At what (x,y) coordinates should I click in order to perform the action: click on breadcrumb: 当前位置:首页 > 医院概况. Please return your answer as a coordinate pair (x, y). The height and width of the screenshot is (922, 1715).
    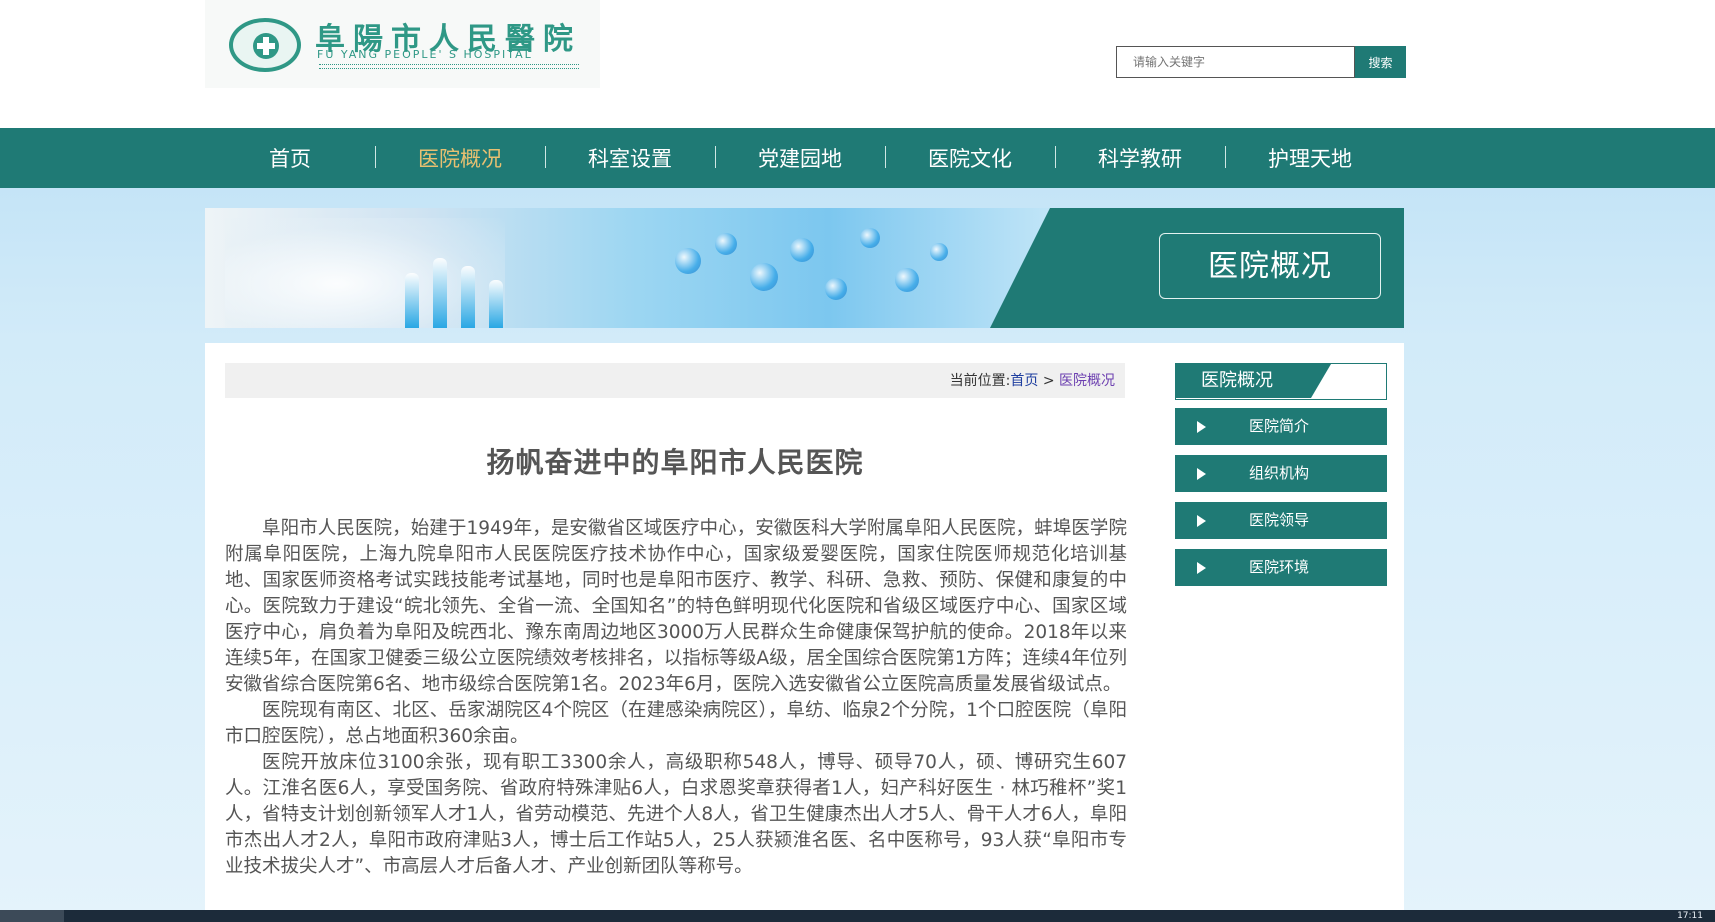
    Looking at the image, I should click on (675, 380).